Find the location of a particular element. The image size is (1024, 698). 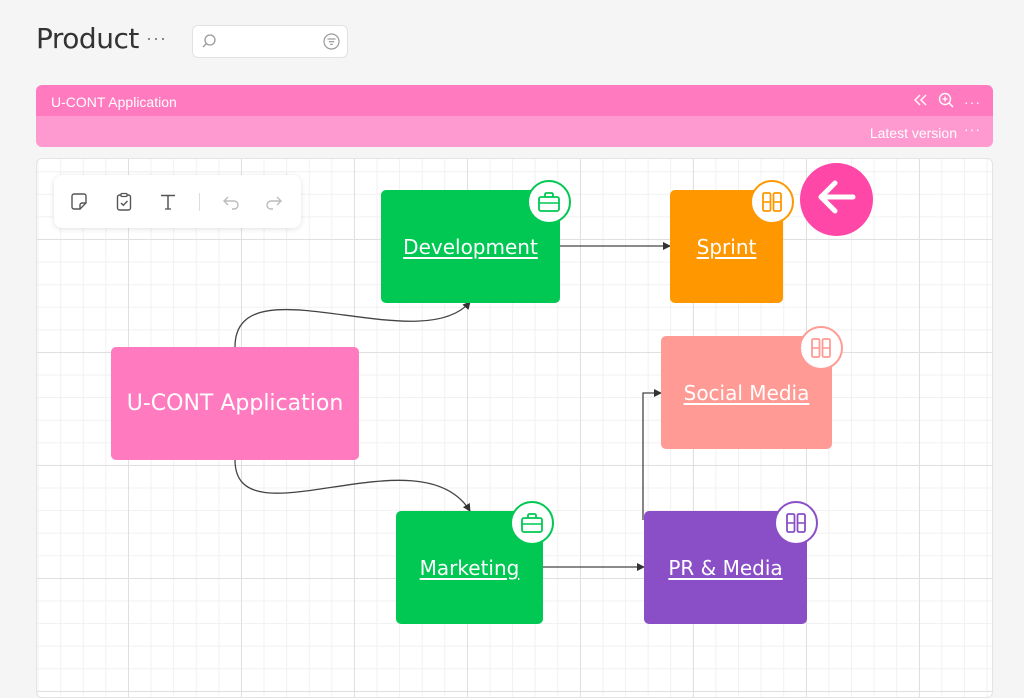

node-sprint-label: Sprint is located at coordinates (727, 247).